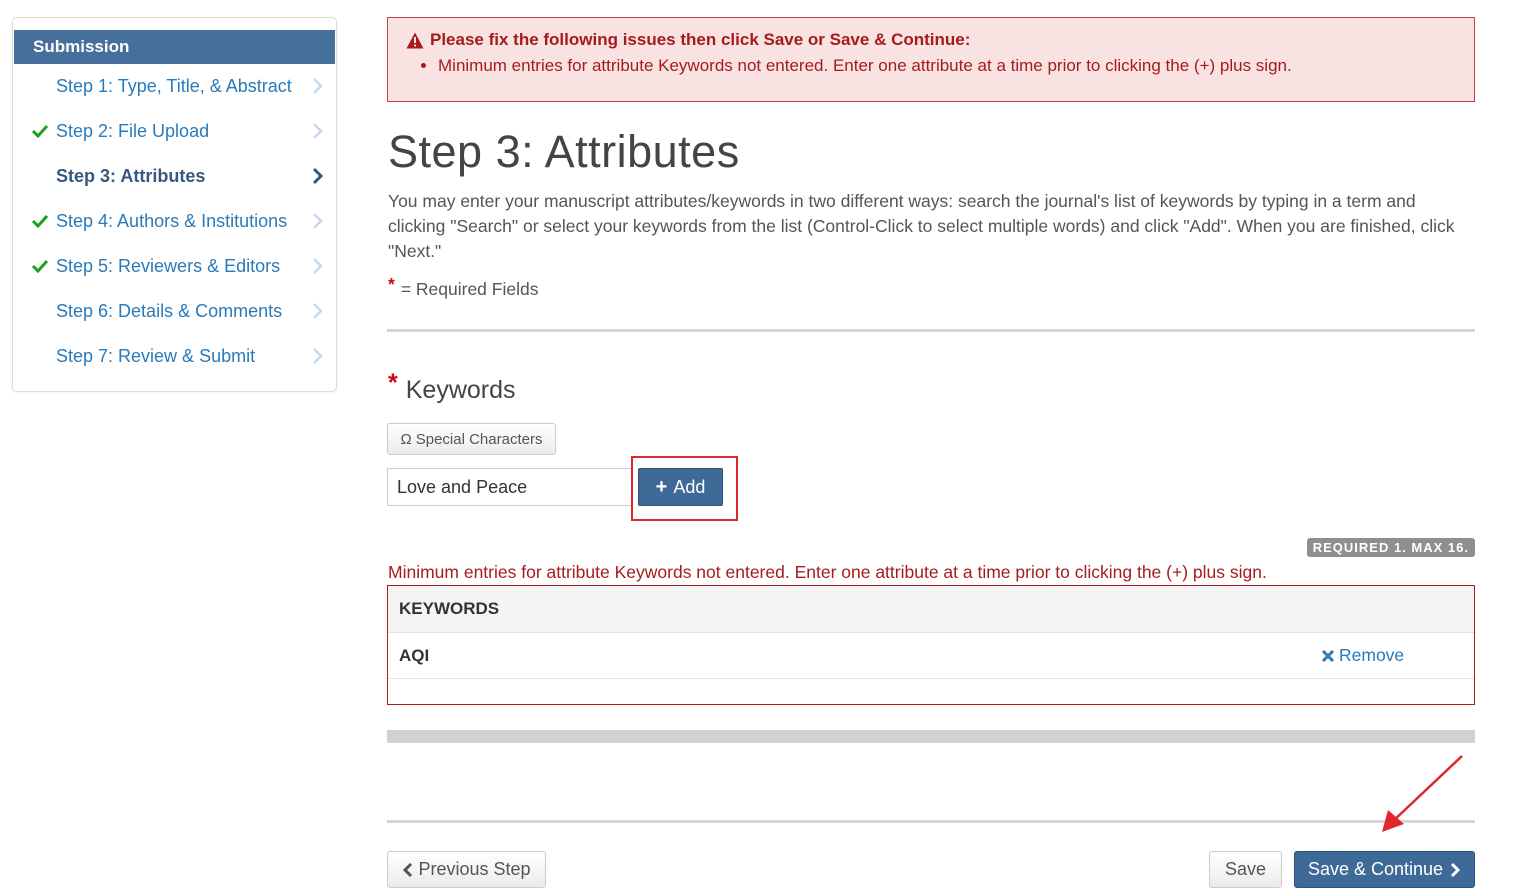 The width and height of the screenshot is (1523, 896). I want to click on save-and-continue-button: Save & Continue, so click(1384, 869).